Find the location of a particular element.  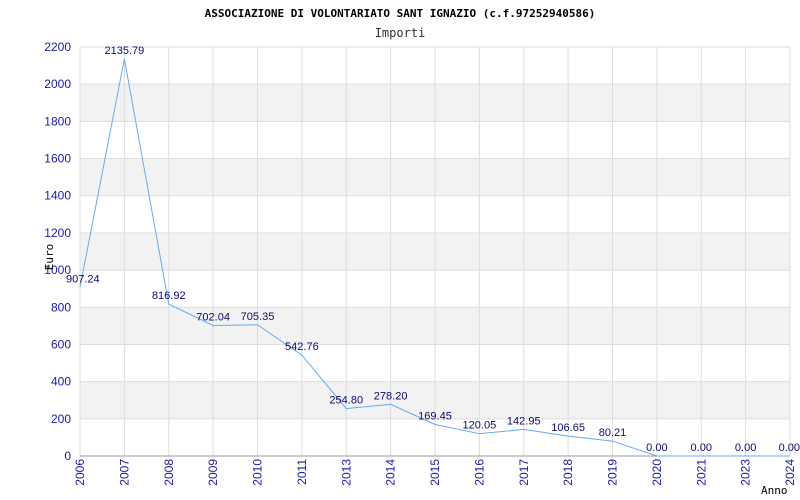

data-label: 702.04 is located at coordinates (213, 317).